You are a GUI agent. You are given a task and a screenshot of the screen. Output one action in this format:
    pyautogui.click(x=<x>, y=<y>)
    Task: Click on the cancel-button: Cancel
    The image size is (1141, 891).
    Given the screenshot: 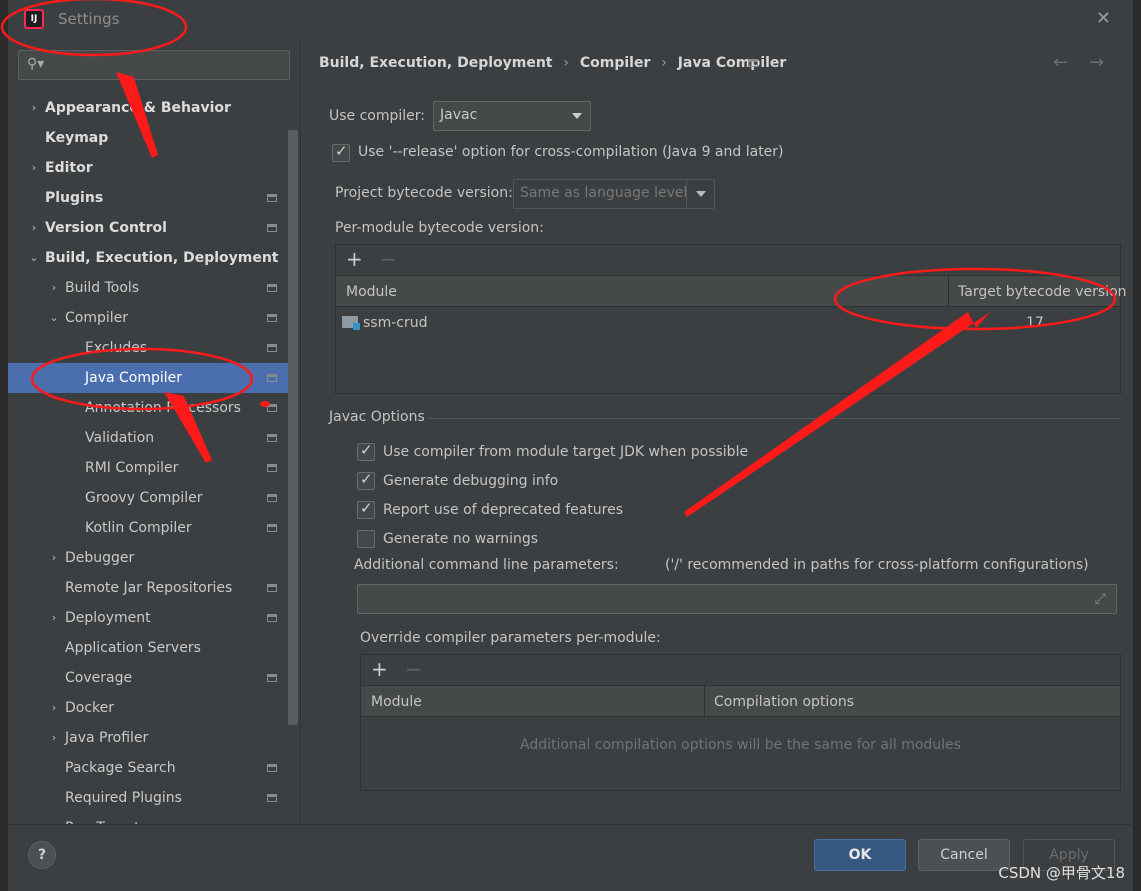 What is the action you would take?
    pyautogui.click(x=964, y=855)
    